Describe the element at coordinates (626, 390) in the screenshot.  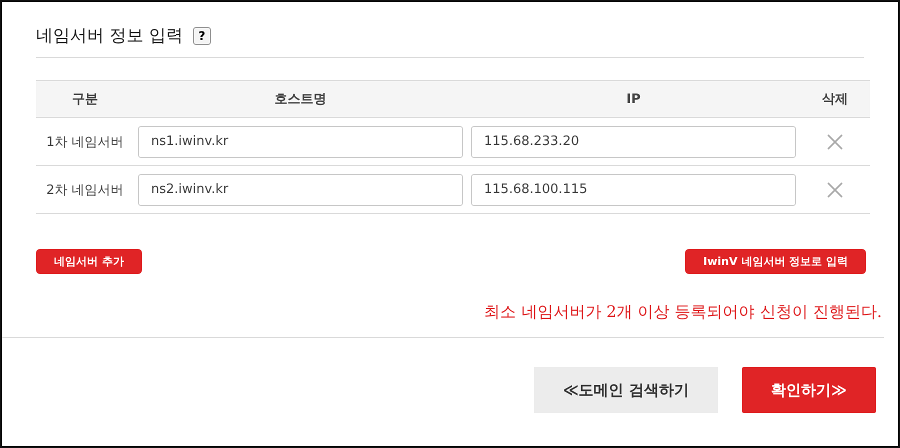
I see `back-button: ≪도메인 검색하기` at that location.